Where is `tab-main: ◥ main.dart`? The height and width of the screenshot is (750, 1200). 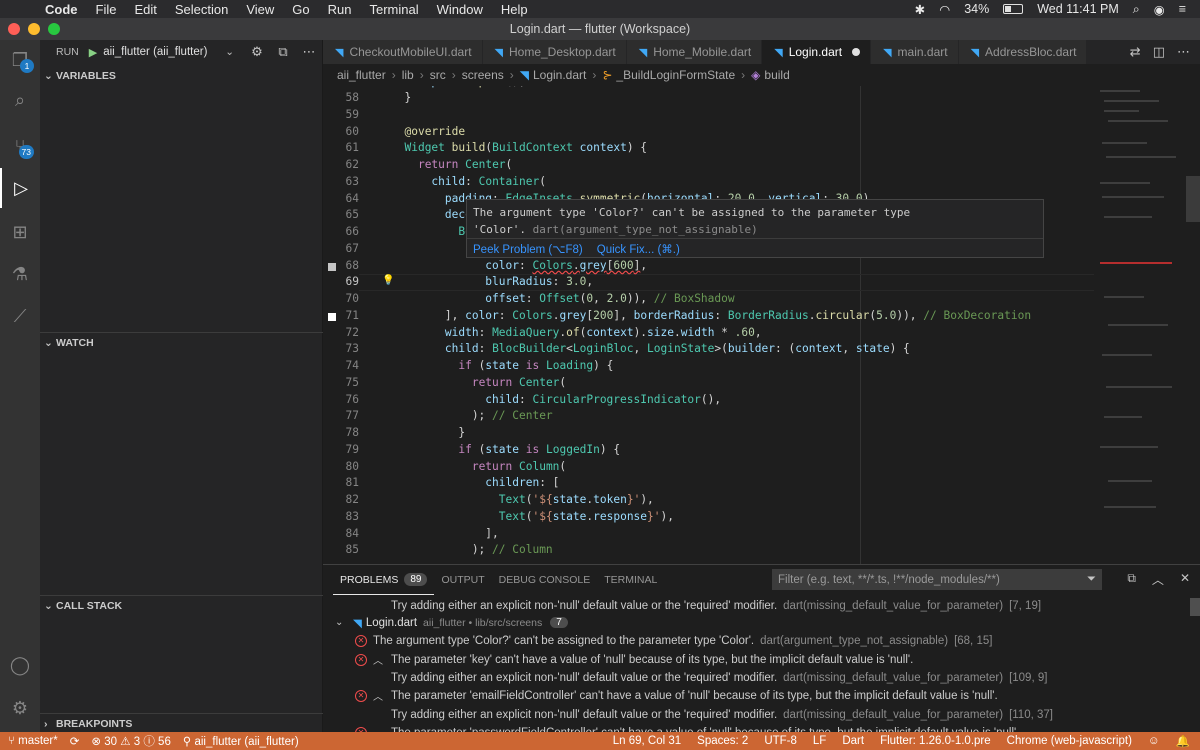 tab-main: ◥ main.dart is located at coordinates (915, 52).